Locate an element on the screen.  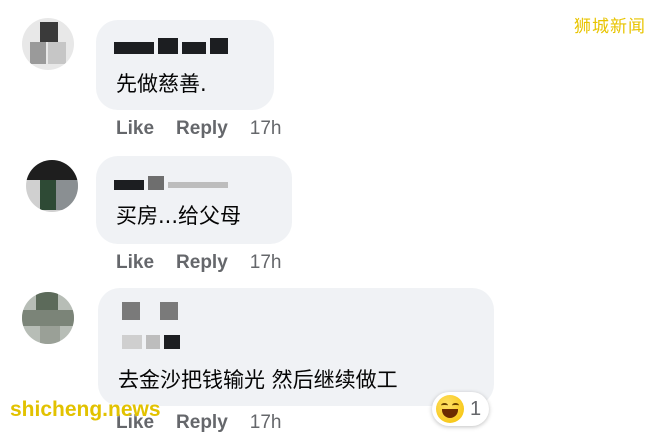
comment-text: 先做慈善. is located at coordinates (161, 84).